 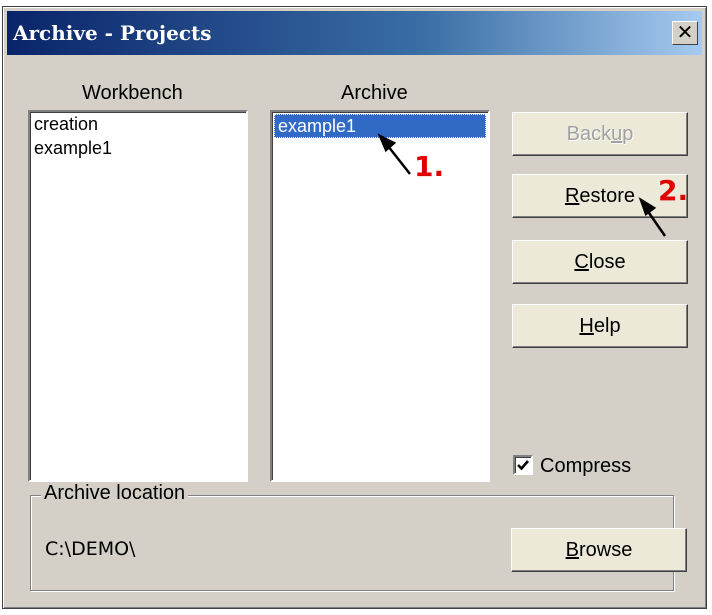 I want to click on step-2-annotation: 2., so click(x=673, y=190).